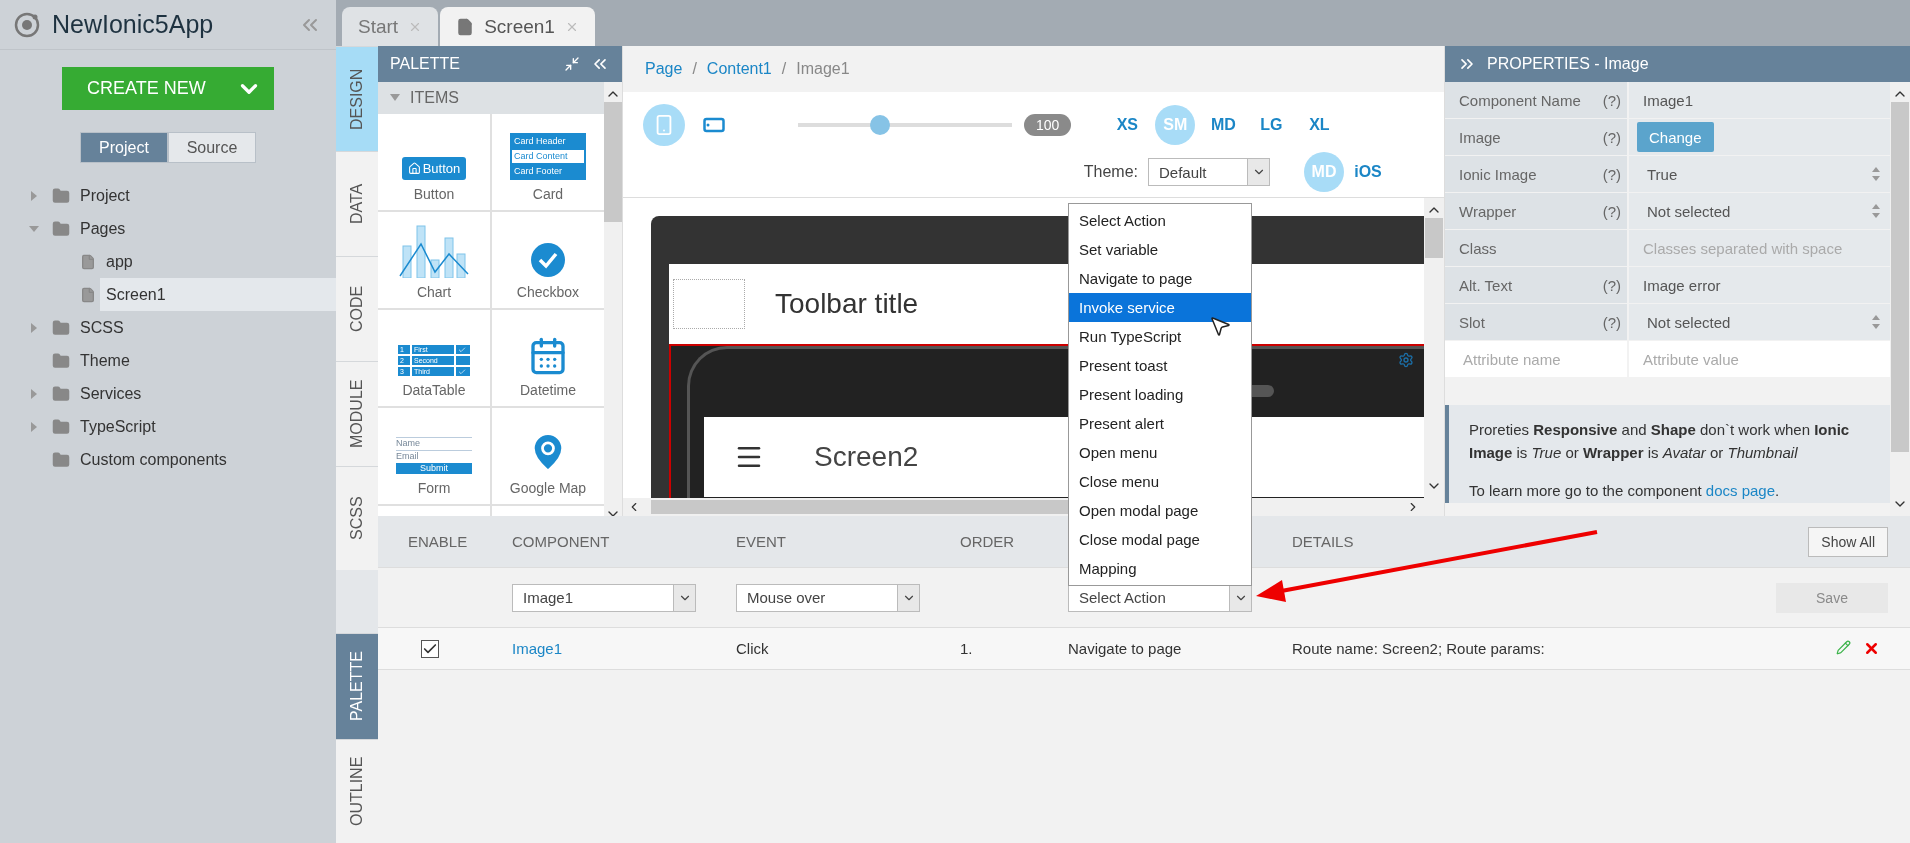 The width and height of the screenshot is (1910, 843). Describe the element at coordinates (357, 791) in the screenshot. I see `side-tab: OUTLINE` at that location.